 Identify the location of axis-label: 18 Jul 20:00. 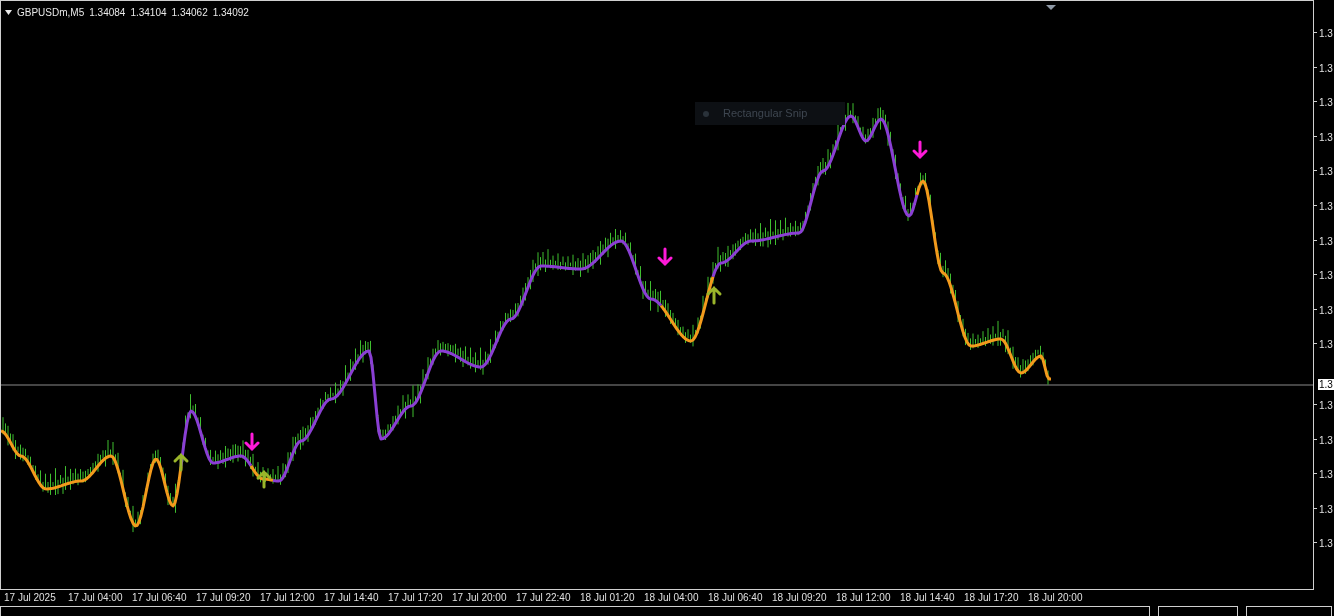
(1056, 598).